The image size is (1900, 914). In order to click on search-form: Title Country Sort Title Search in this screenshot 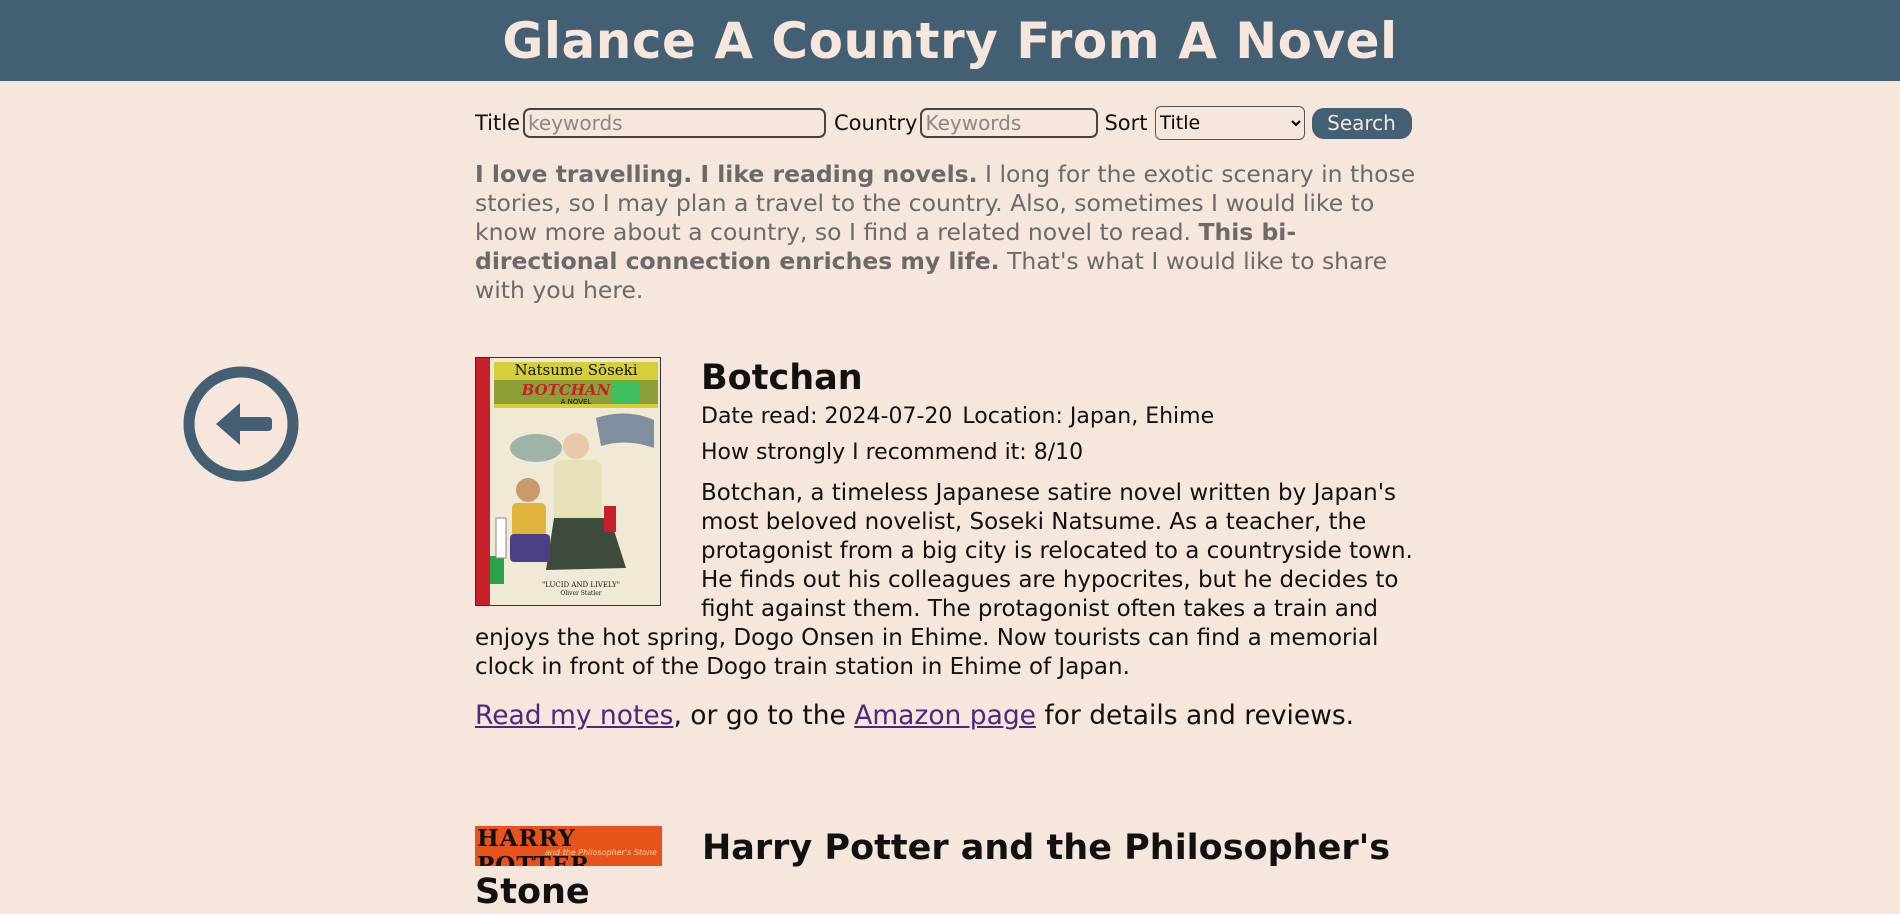, I will do `click(952, 123)`.